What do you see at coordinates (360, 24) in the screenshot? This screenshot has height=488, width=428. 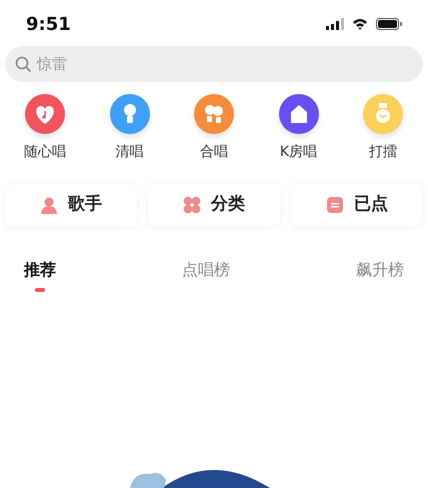 I see `wifi-icon` at bounding box center [360, 24].